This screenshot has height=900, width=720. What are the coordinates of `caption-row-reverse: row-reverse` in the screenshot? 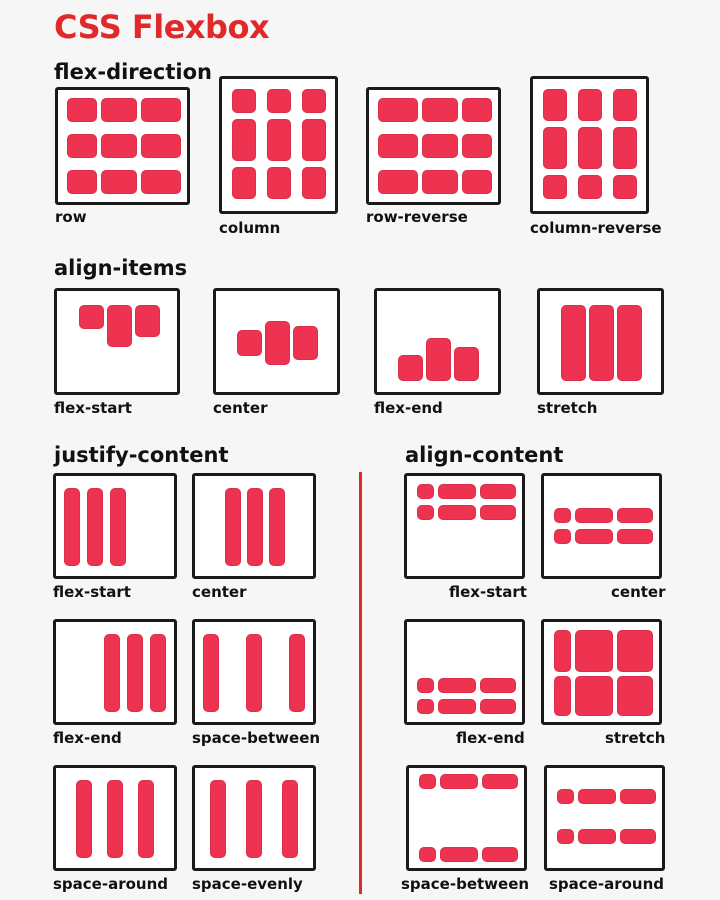 It's located at (417, 217).